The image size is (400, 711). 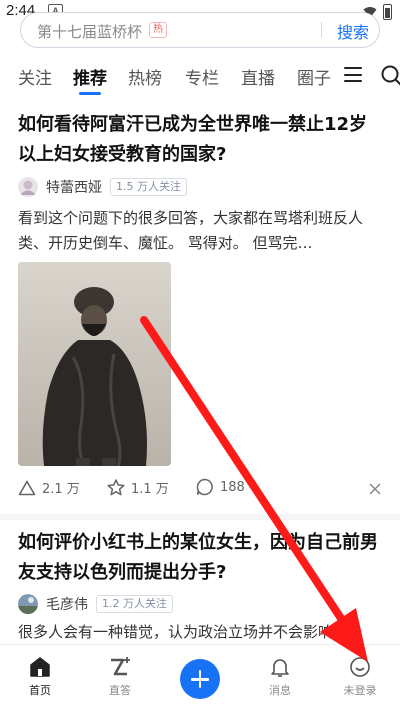 I want to click on card-title: 如何评价小红书上的某位女生，因为自己前男友支持以色列而提出分手?, so click(x=201, y=558).